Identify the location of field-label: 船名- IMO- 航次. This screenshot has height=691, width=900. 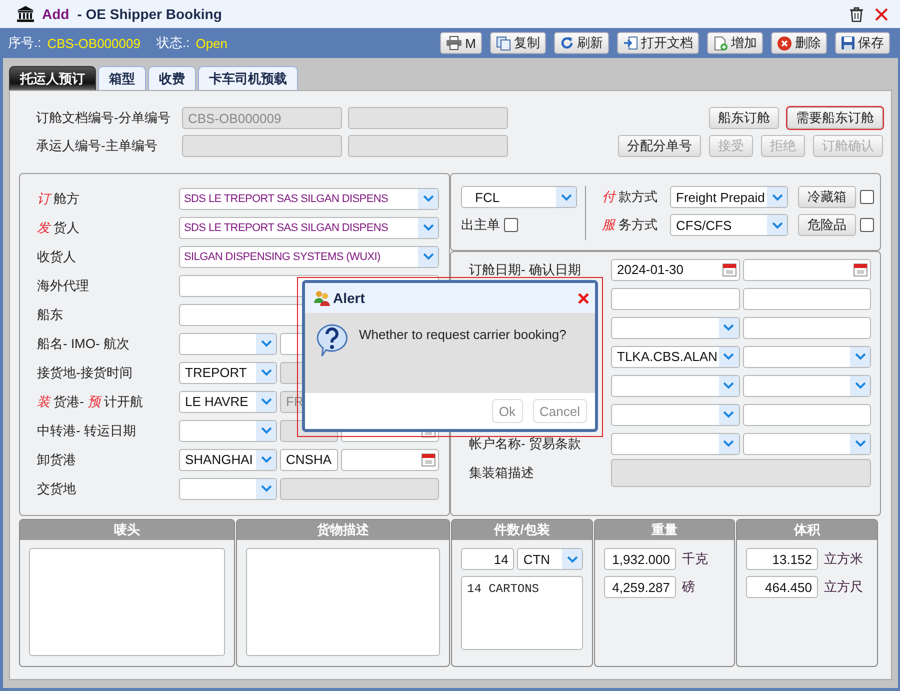
(83, 343).